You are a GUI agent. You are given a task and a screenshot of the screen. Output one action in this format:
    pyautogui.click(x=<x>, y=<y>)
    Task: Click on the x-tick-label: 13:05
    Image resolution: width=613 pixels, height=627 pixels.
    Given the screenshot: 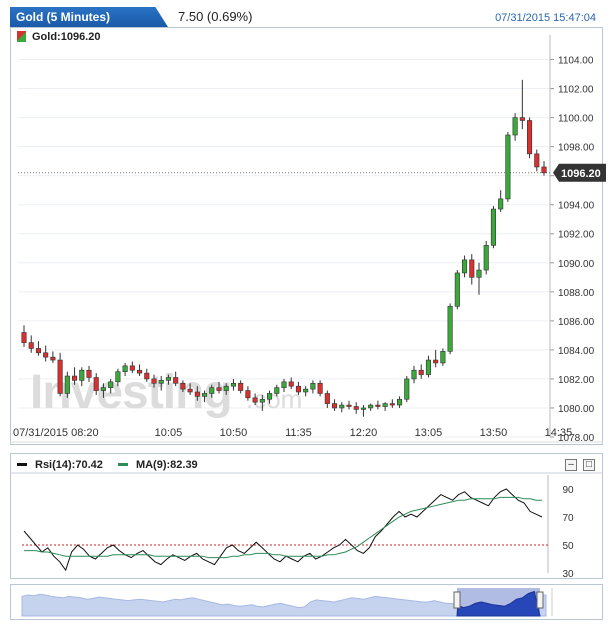 What is the action you would take?
    pyautogui.click(x=429, y=433)
    